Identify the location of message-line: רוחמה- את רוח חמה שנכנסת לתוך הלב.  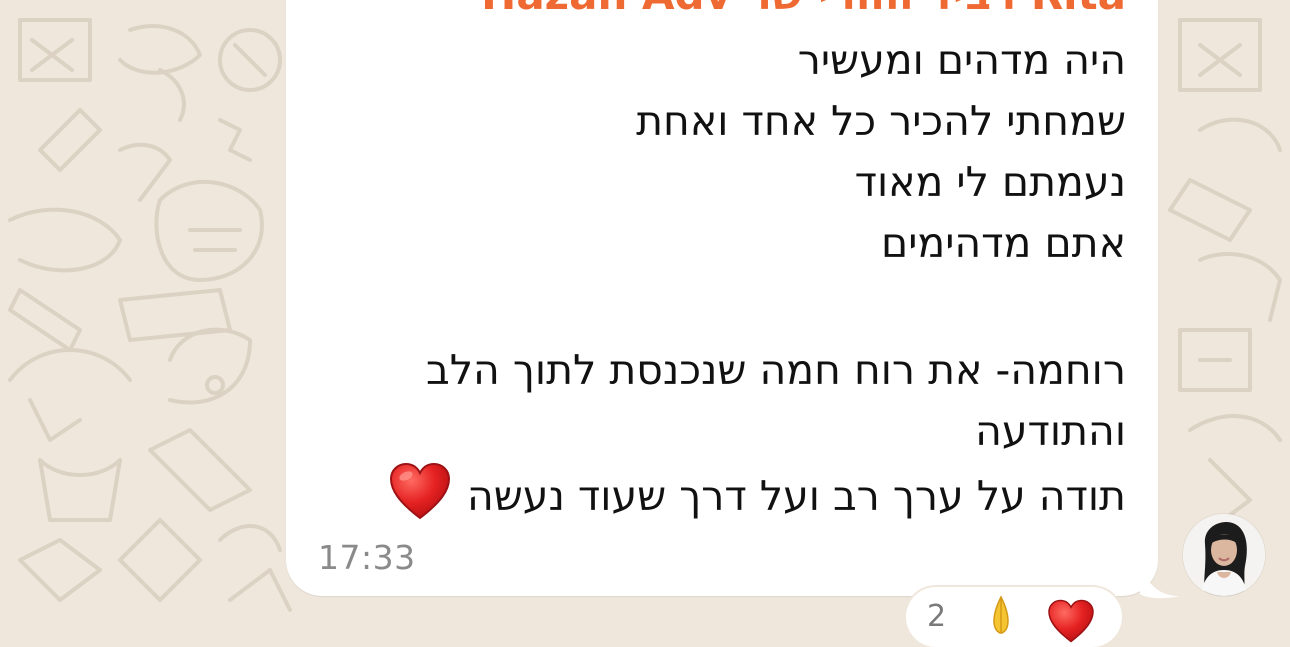
(776, 370).